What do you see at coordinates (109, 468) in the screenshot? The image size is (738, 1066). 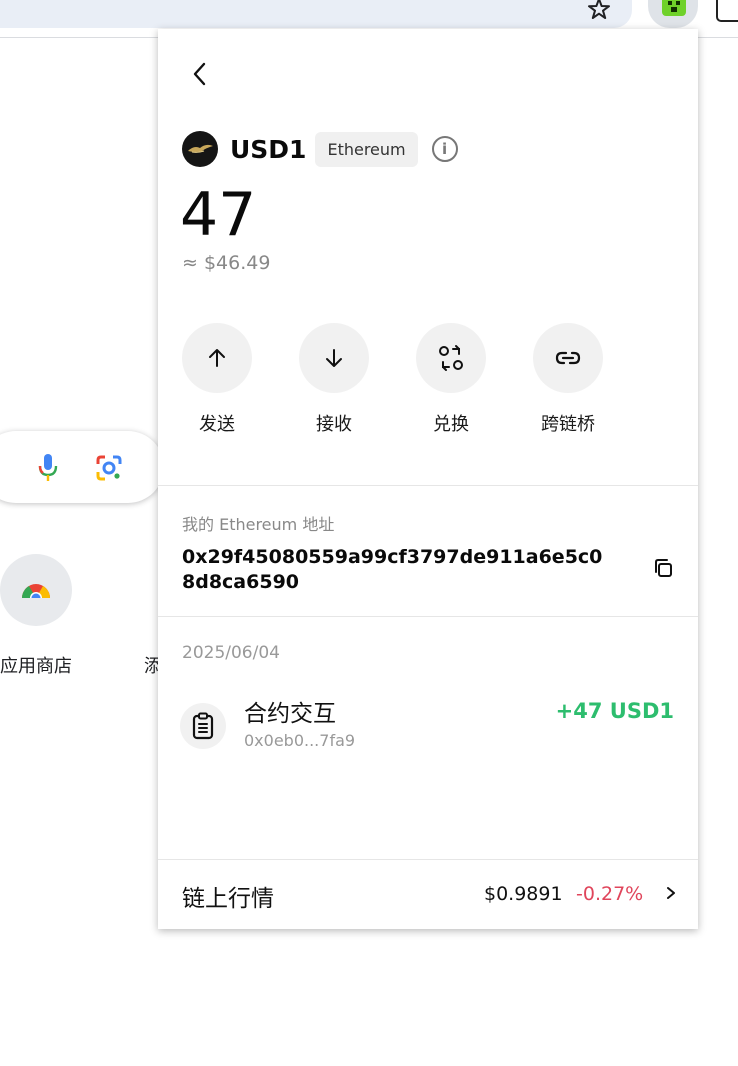 I see `google-lens-icon` at bounding box center [109, 468].